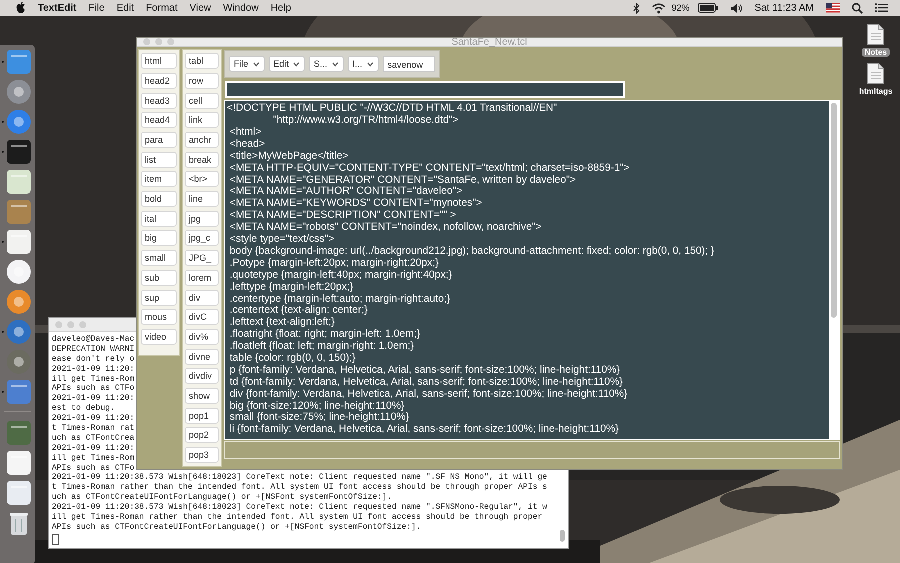 This screenshot has height=563, width=900. Describe the element at coordinates (125, 8) in the screenshot. I see `menu-item: Edit` at that location.